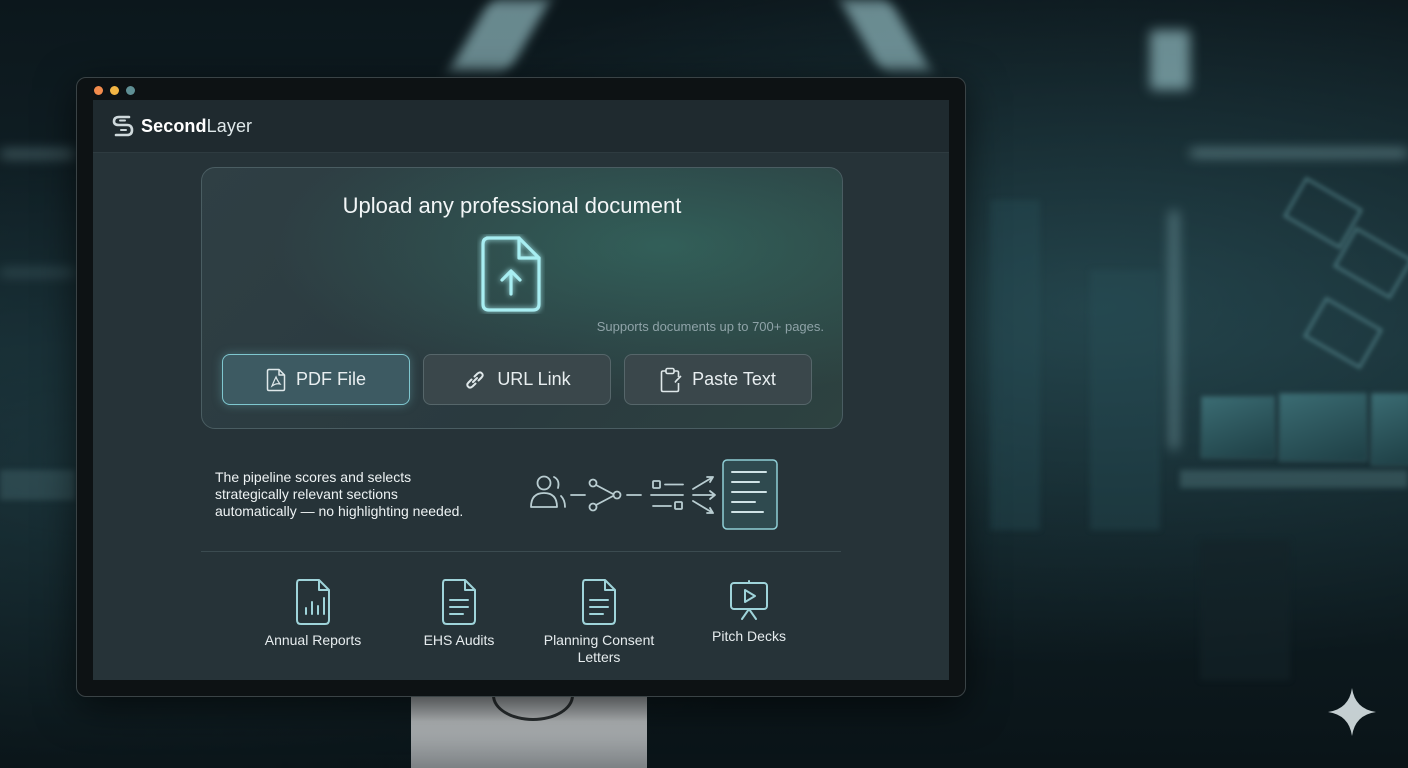 The width and height of the screenshot is (1408, 768). I want to click on doc-type-label: Planning Consent Letters, so click(599, 648).